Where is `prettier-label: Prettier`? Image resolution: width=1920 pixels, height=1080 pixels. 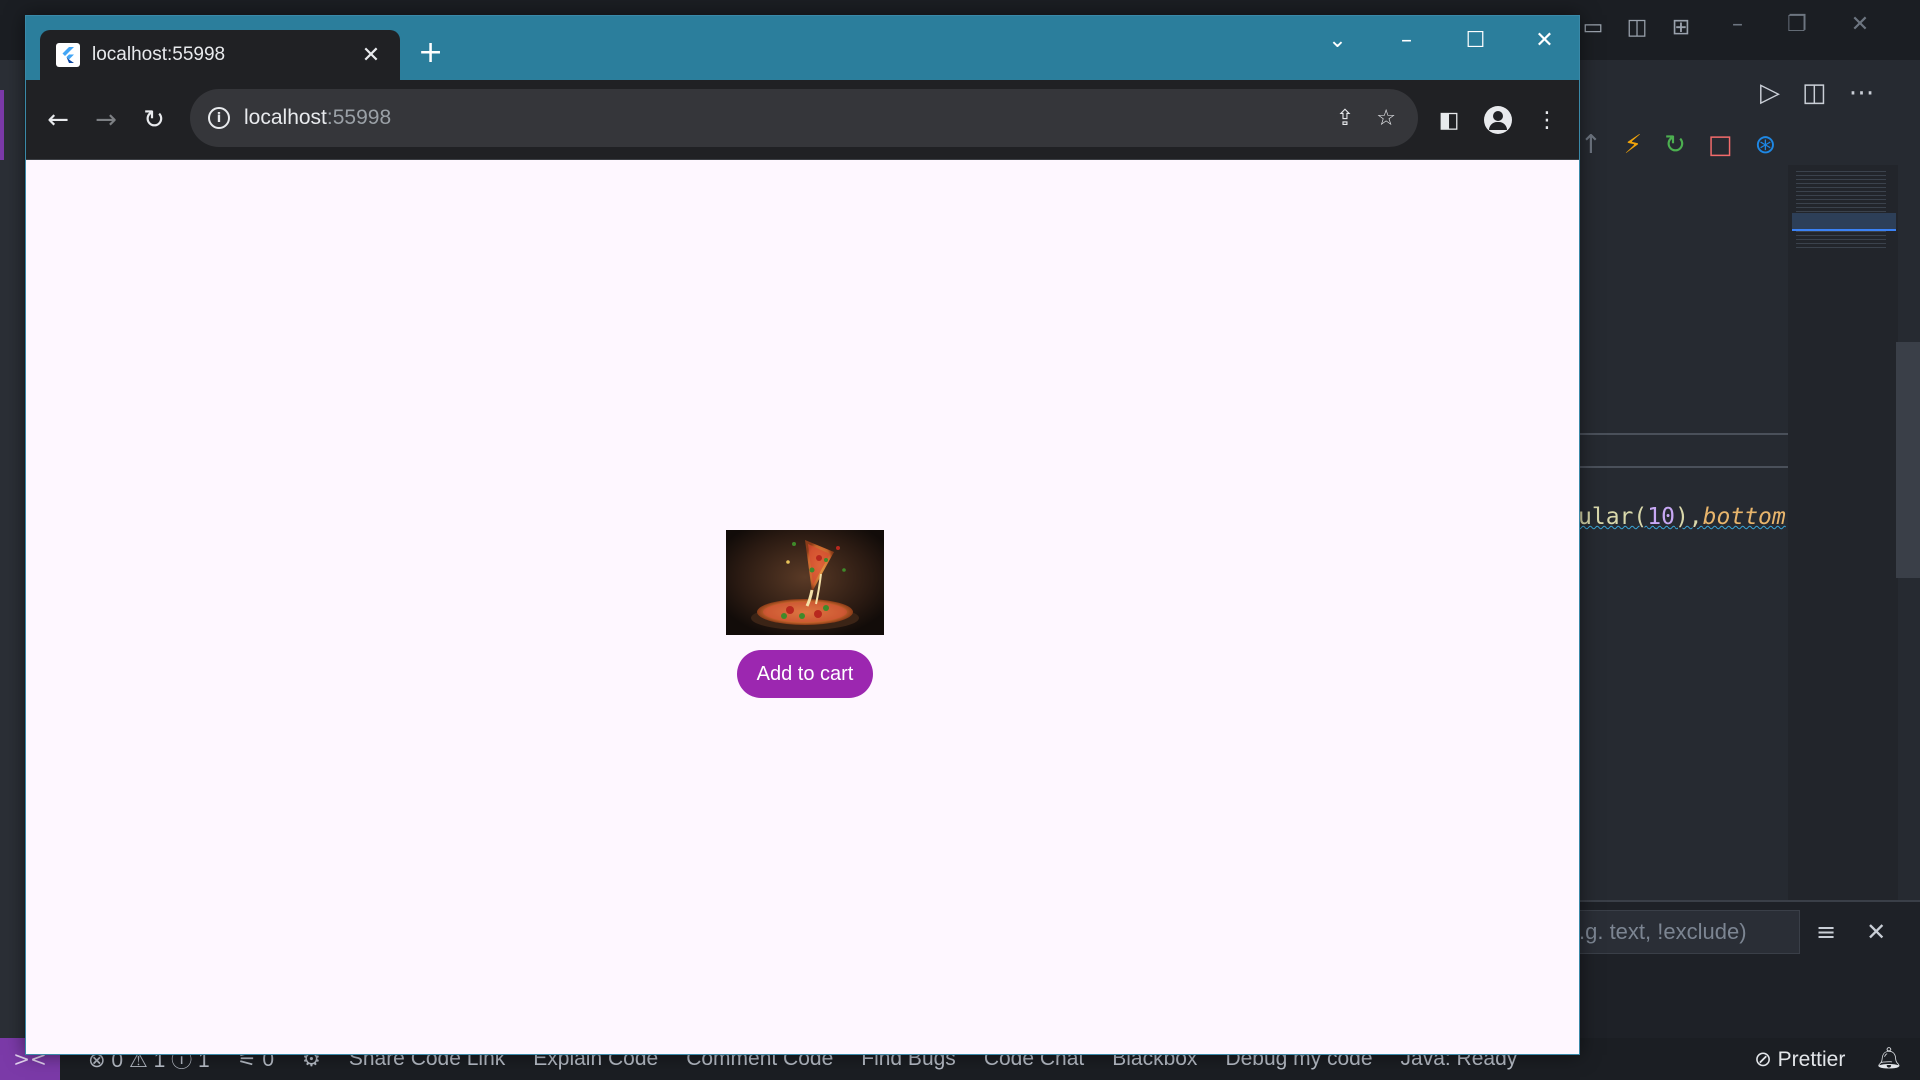
prettier-label: Prettier is located at coordinates (1811, 1059).